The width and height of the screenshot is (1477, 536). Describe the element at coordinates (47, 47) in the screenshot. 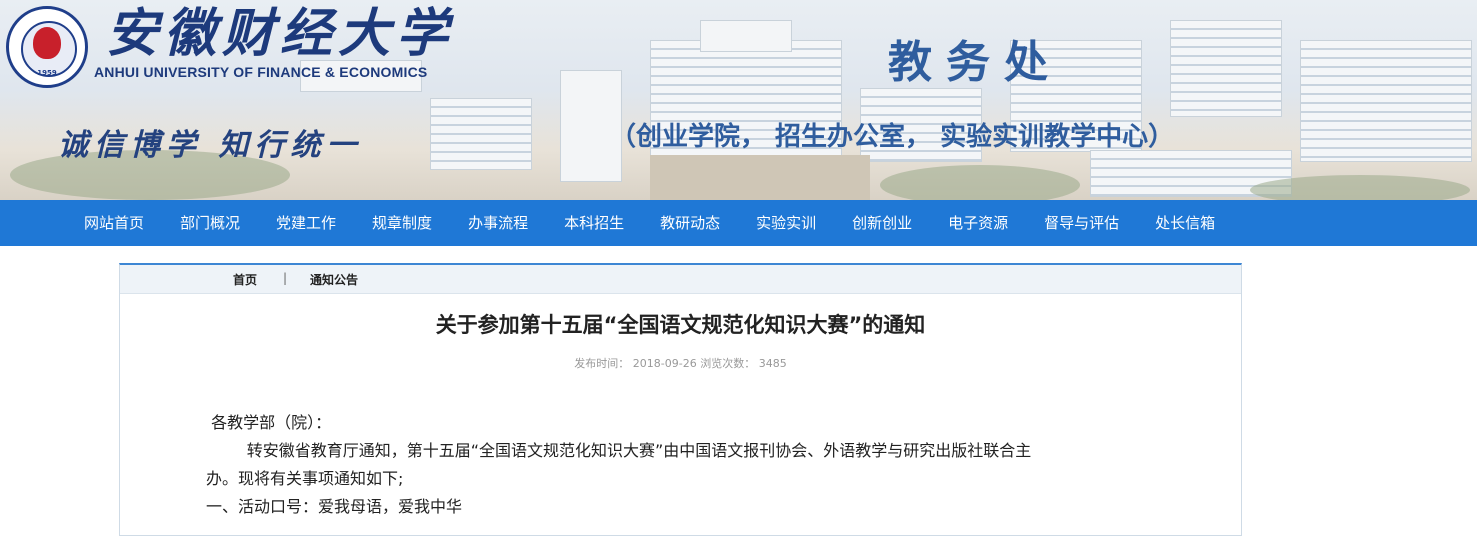

I see `university-seal-logo: 1959` at that location.